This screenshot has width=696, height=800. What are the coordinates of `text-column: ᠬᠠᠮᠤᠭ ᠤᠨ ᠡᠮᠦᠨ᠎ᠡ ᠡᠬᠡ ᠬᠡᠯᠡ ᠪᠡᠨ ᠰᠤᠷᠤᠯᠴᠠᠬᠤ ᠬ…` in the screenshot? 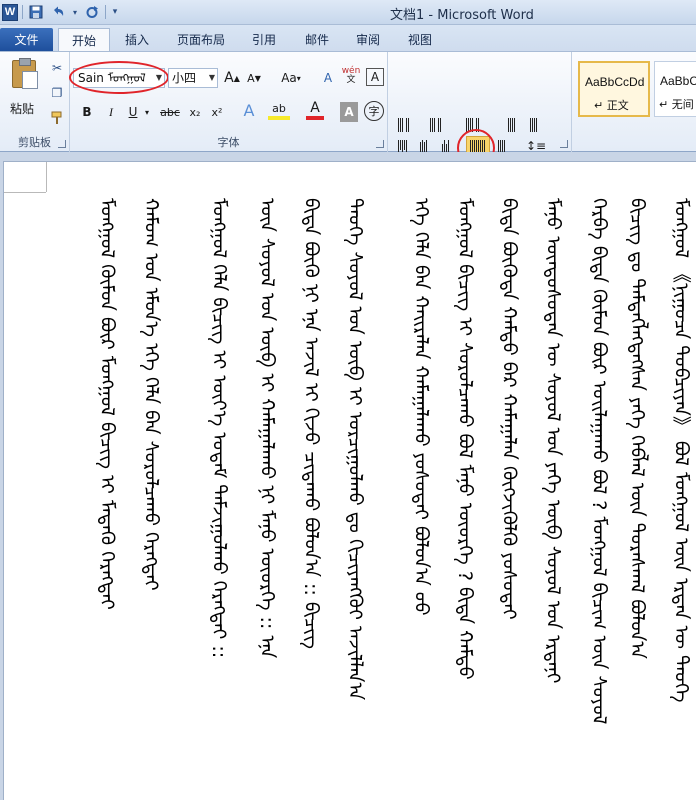 It's located at (151, 498).